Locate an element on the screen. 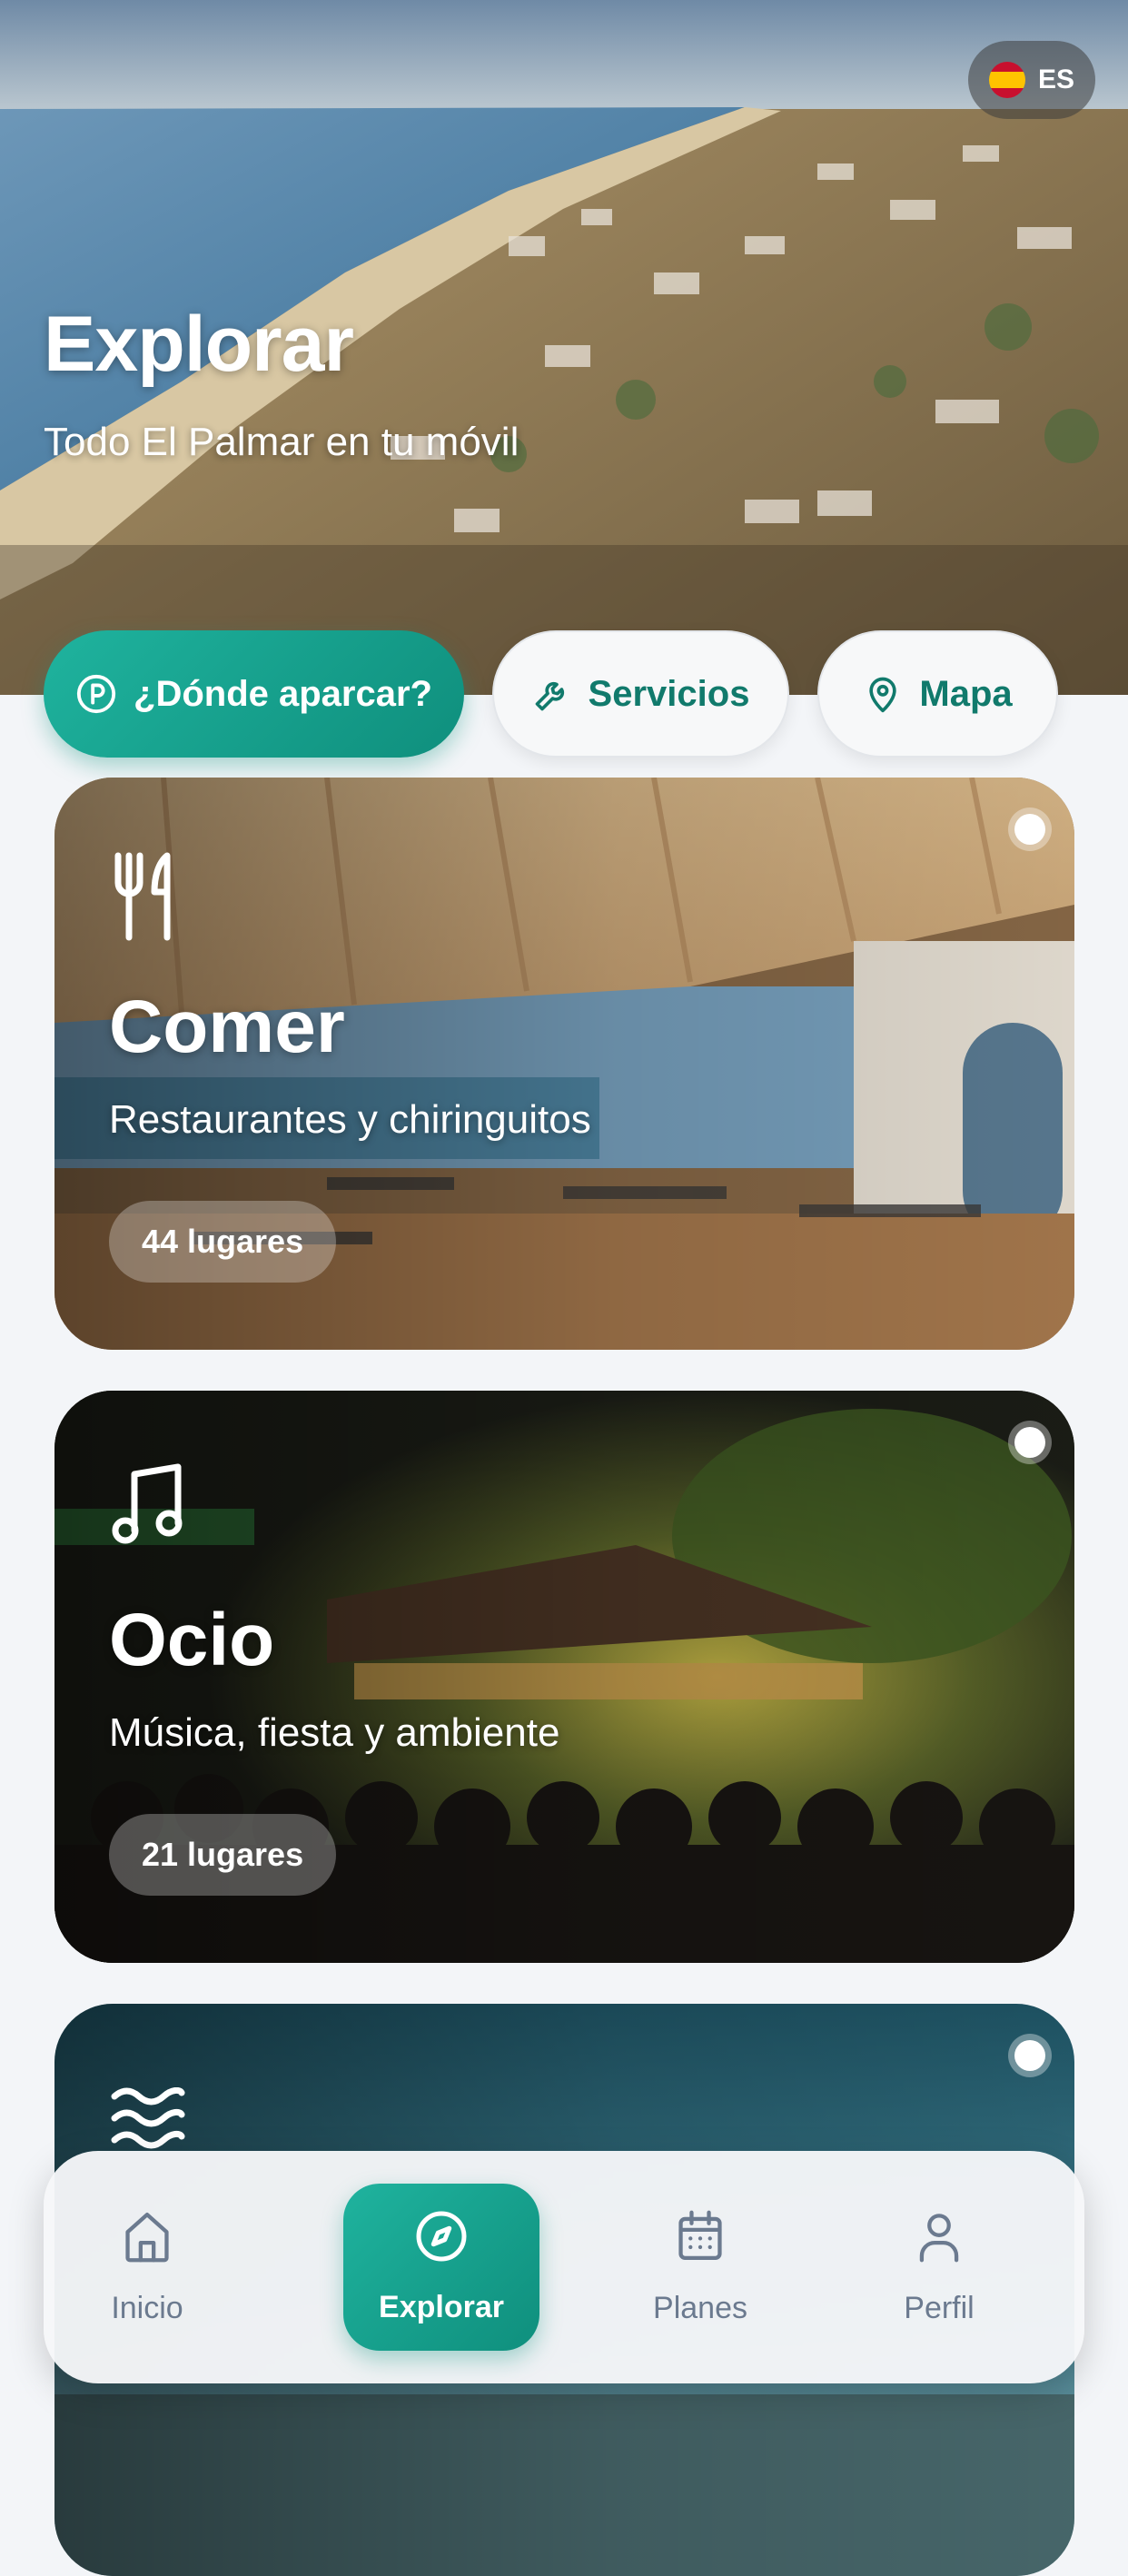  compass-icon is located at coordinates (441, 2240).